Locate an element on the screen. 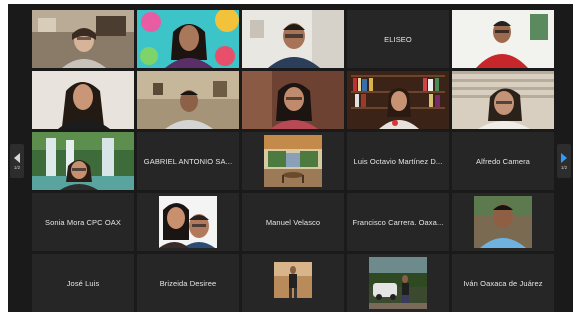 The image size is (575, 316). participant-name: Alfredo Camera is located at coordinates (503, 161).